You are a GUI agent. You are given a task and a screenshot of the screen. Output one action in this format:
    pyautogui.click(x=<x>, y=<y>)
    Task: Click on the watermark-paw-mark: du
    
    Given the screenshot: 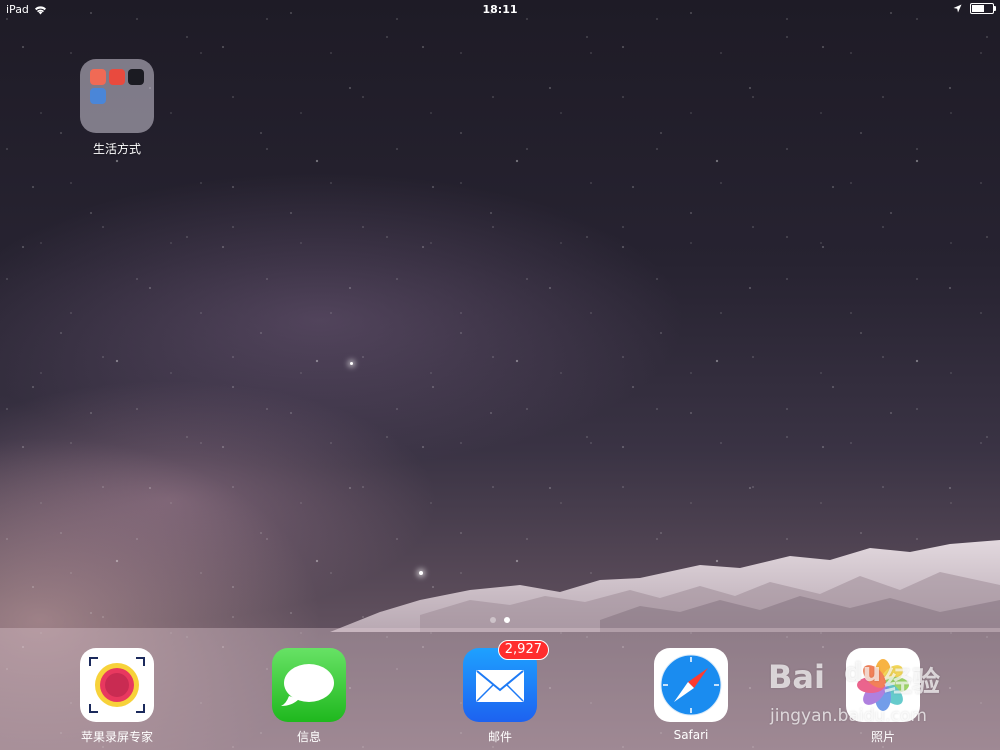 What is the action you would take?
    pyautogui.click(x=863, y=673)
    